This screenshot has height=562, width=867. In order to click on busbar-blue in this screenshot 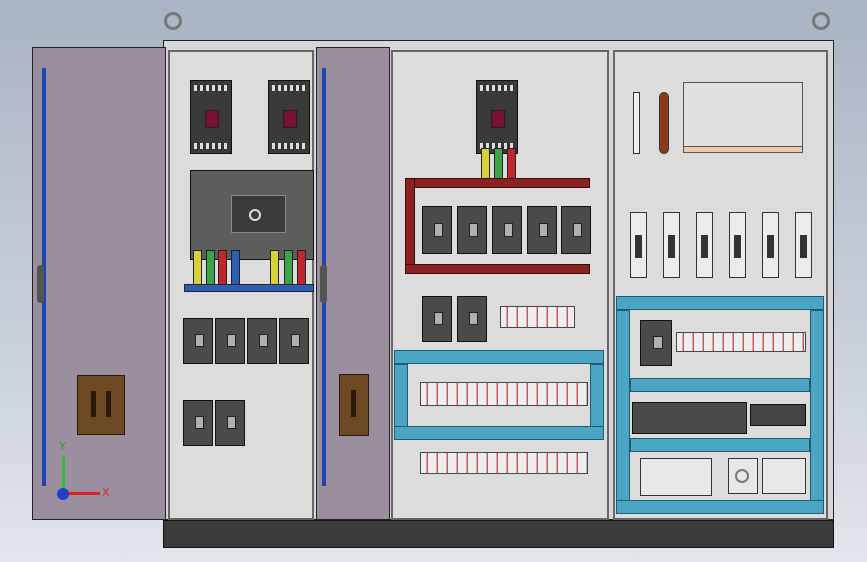, I will do `click(235, 268)`.